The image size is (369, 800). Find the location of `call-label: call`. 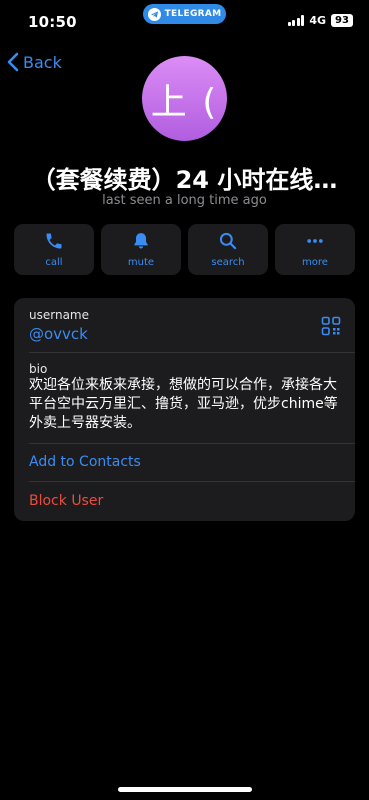

call-label: call is located at coordinates (54, 262).